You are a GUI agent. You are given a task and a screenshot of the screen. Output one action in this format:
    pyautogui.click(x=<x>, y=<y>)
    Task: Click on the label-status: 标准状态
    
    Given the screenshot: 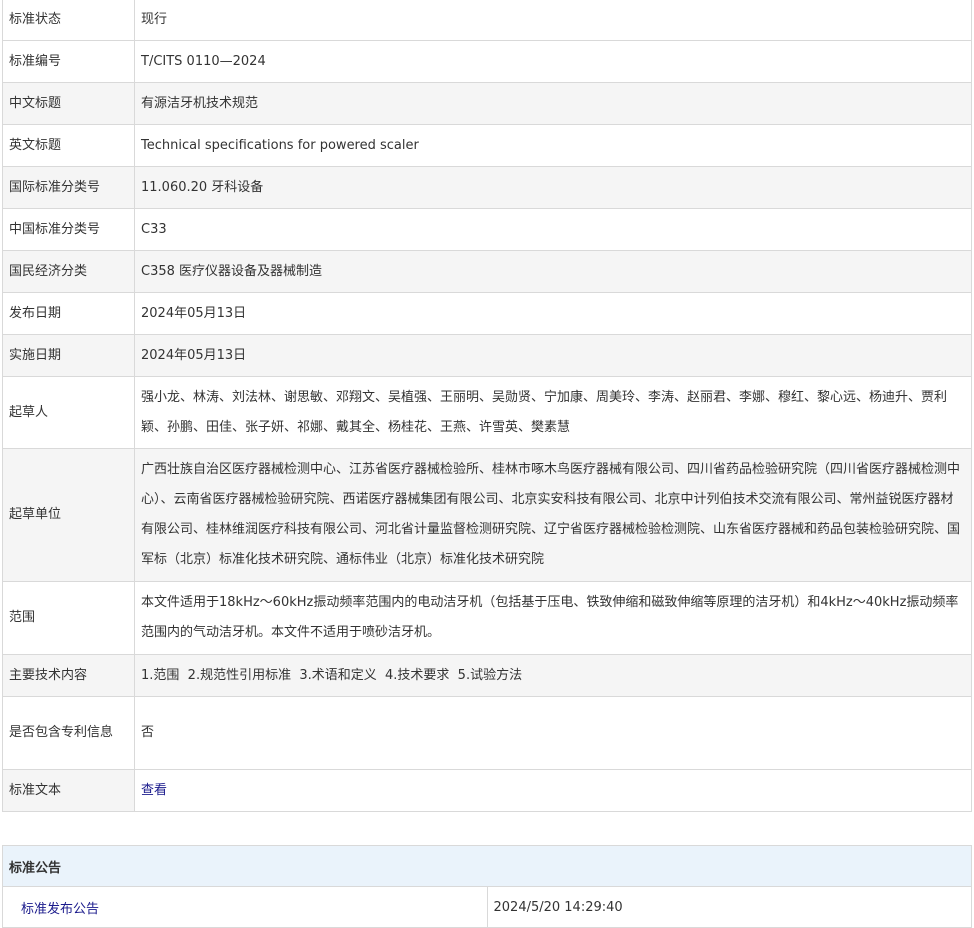 What is the action you would take?
    pyautogui.click(x=68, y=20)
    